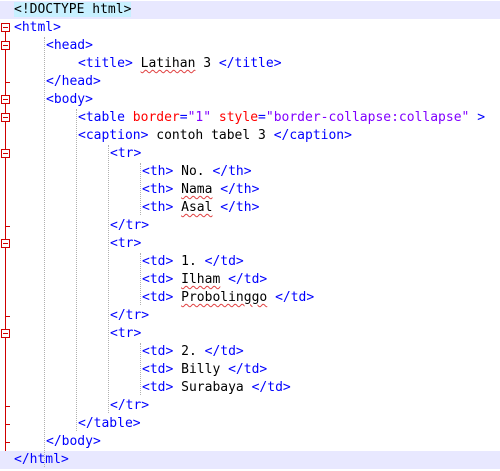  I want to click on code-line: <td> Ilham </td>, so click(250, 280).